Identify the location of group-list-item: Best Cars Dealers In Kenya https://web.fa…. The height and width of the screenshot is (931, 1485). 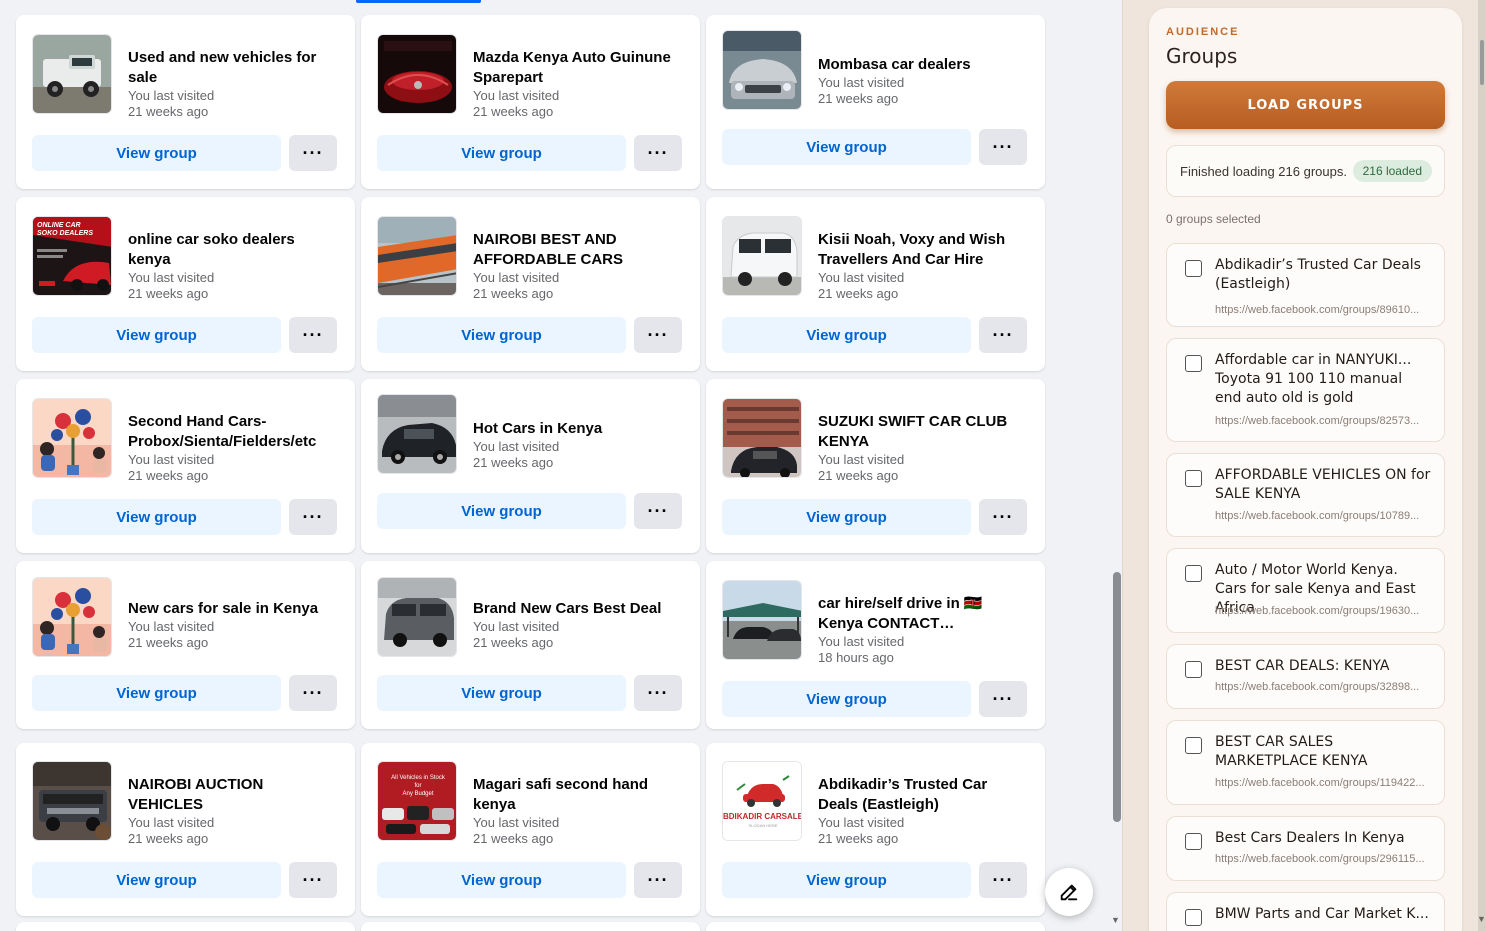
(1305, 848).